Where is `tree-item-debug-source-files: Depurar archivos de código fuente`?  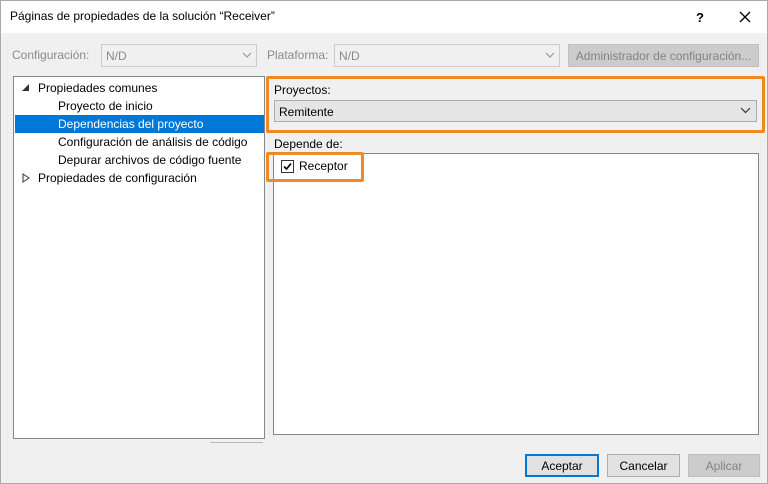 tree-item-debug-source-files: Depurar archivos de código fuente is located at coordinates (149, 160).